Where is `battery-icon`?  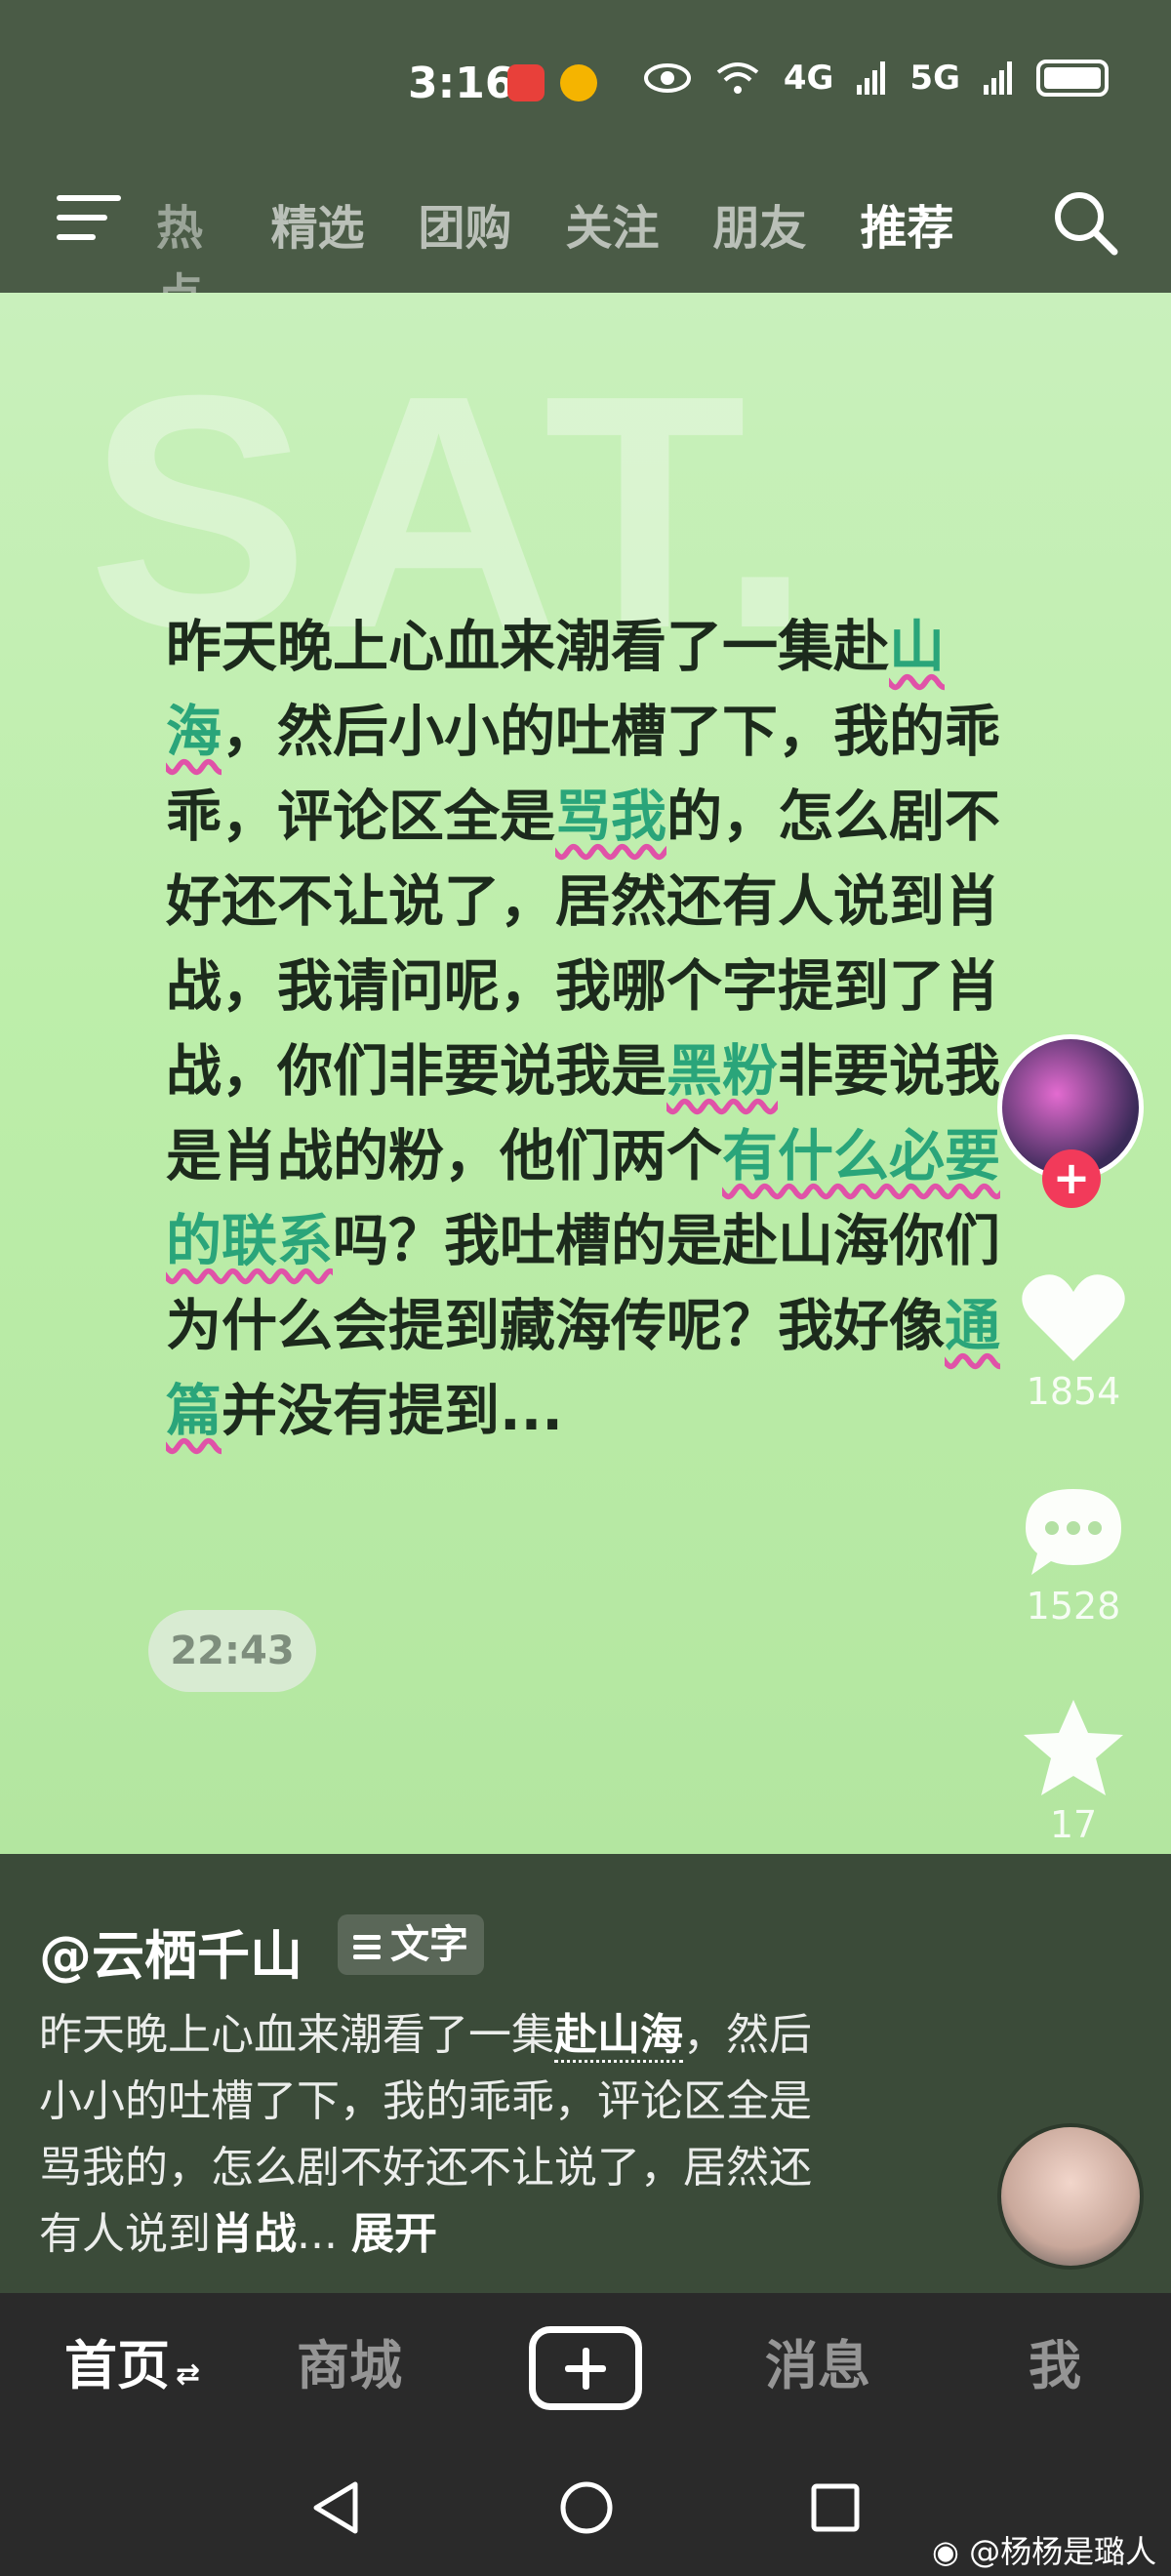 battery-icon is located at coordinates (1072, 78).